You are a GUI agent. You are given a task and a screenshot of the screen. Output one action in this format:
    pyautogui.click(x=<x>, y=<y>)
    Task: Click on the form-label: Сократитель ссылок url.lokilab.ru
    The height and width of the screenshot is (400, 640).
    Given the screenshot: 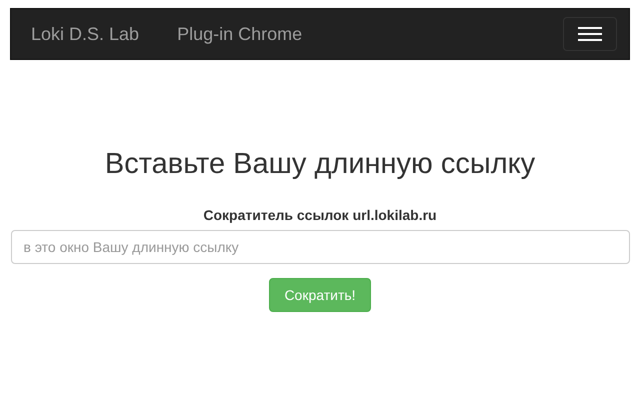 What is the action you would take?
    pyautogui.click(x=320, y=215)
    